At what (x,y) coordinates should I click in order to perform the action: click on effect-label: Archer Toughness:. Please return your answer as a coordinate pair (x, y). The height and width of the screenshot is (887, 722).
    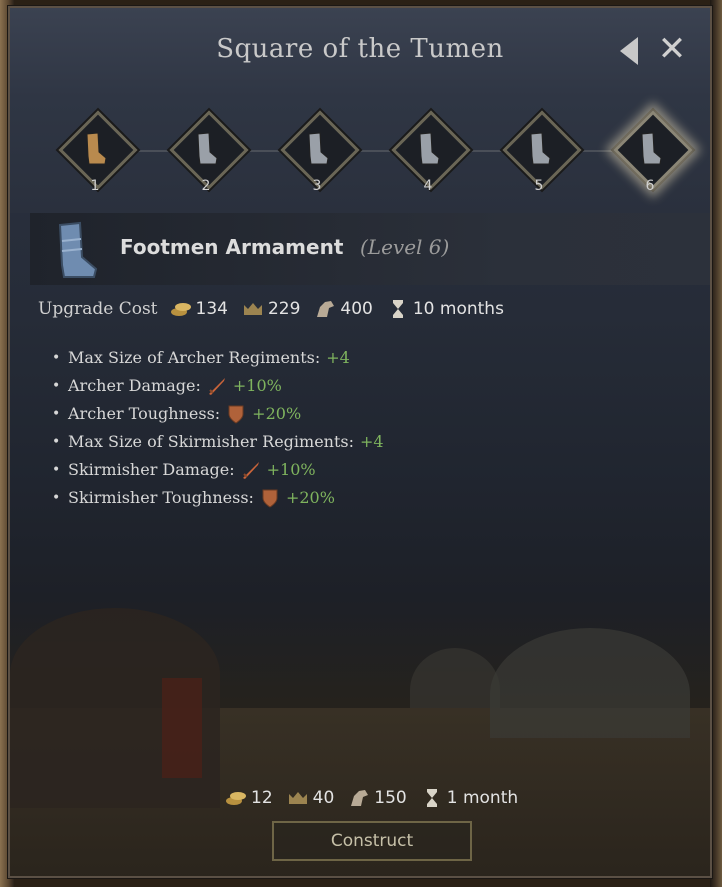
    Looking at the image, I should click on (144, 413).